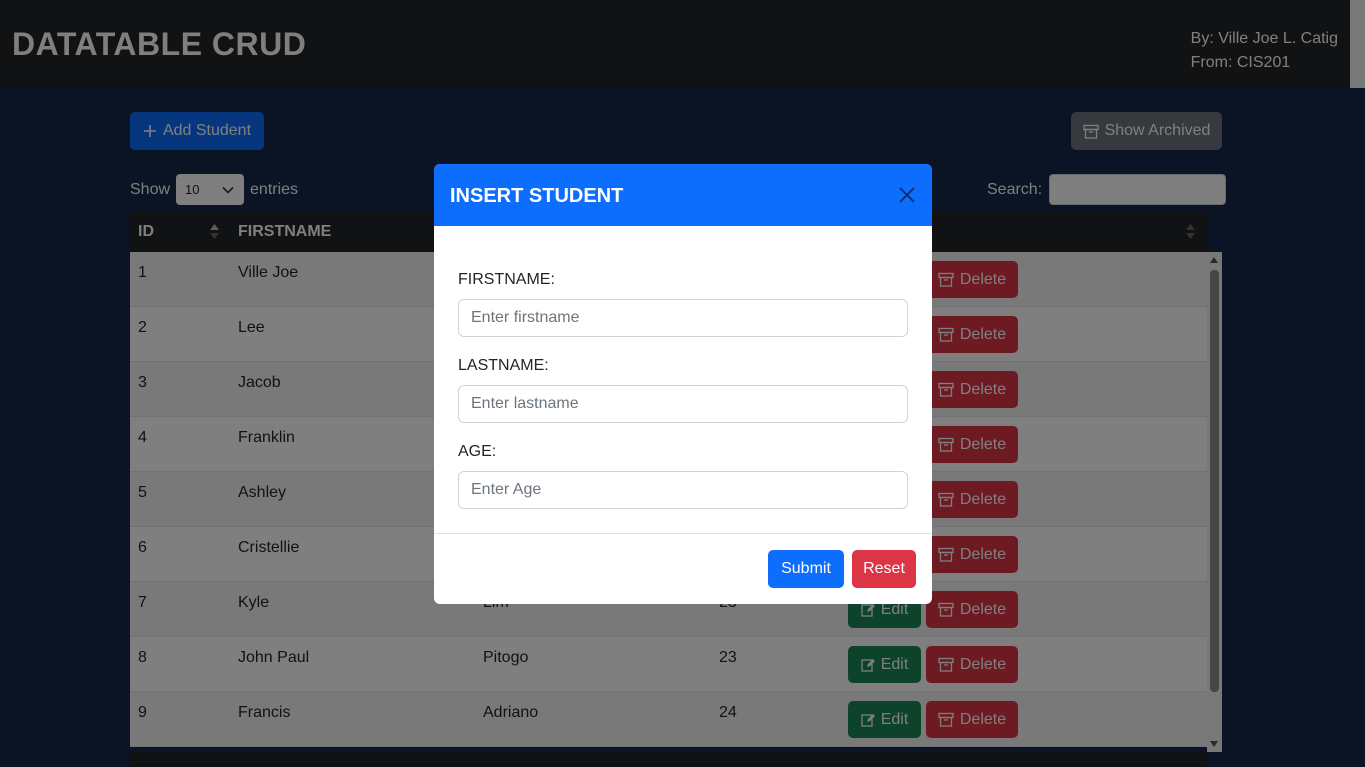 The height and width of the screenshot is (767, 1365). Describe the element at coordinates (683, 195) in the screenshot. I see `modal-header: INSERT STUDENT` at that location.